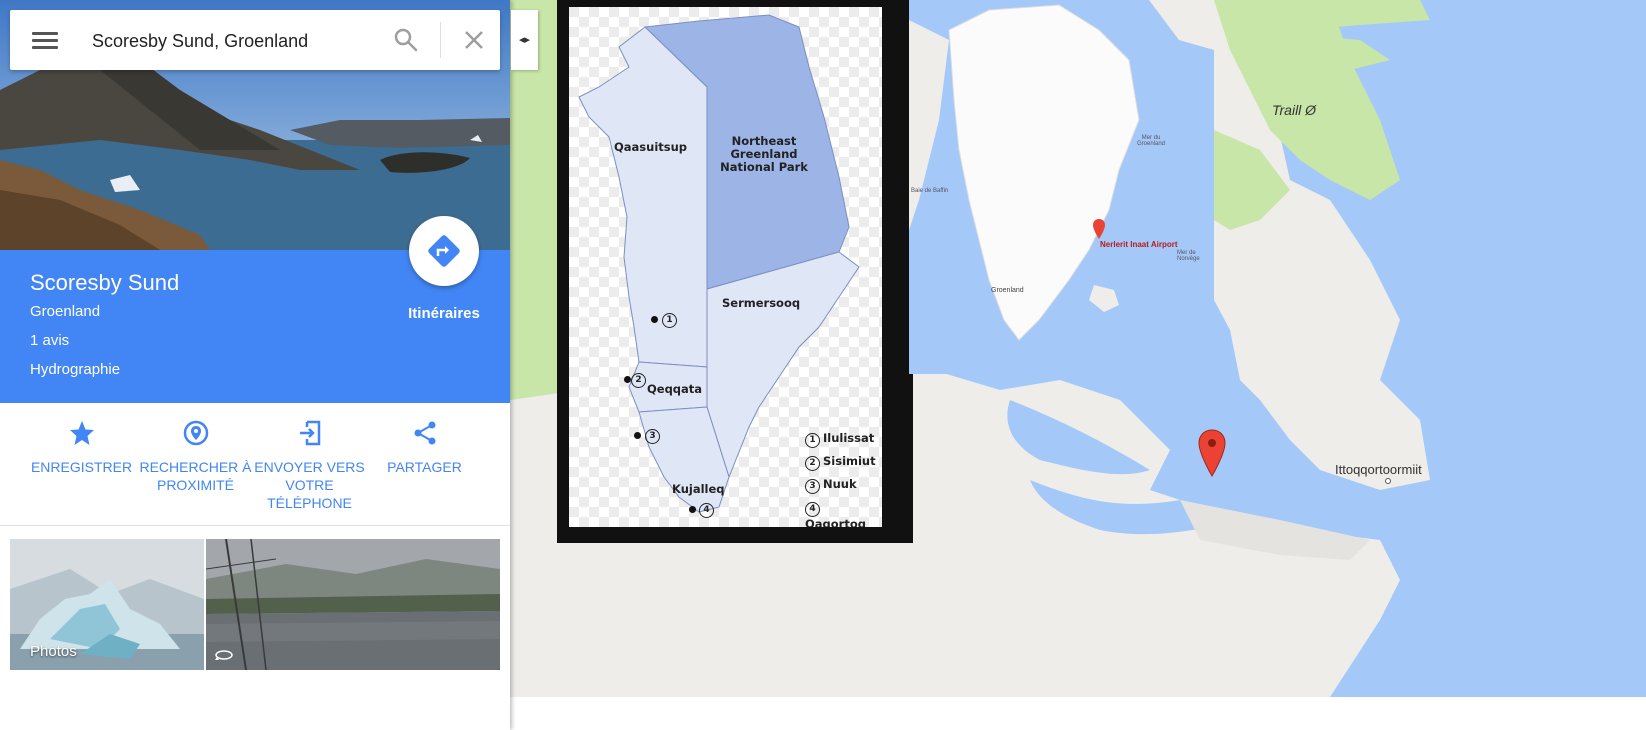 This screenshot has height=730, width=1646. Describe the element at coordinates (424, 433) in the screenshot. I see `share-icon` at that location.